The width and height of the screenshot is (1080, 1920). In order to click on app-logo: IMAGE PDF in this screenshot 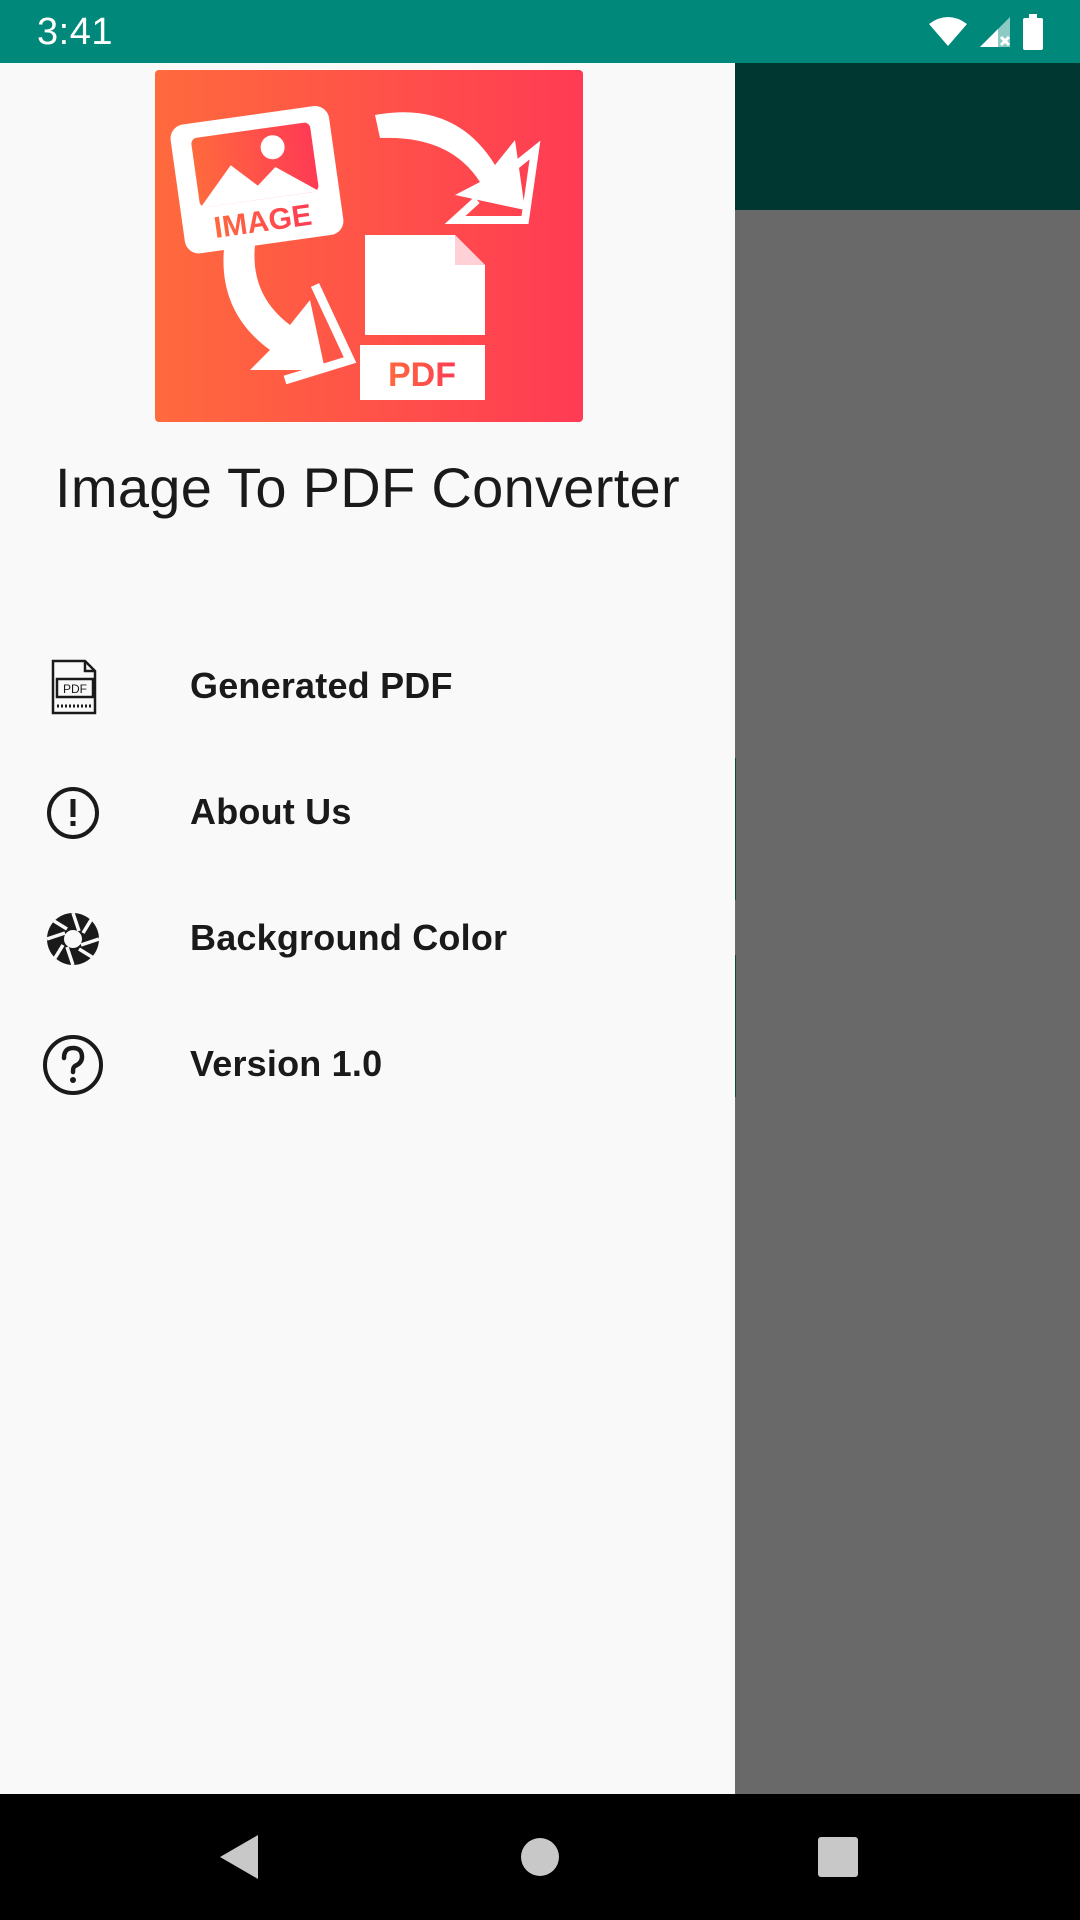, I will do `click(369, 246)`.